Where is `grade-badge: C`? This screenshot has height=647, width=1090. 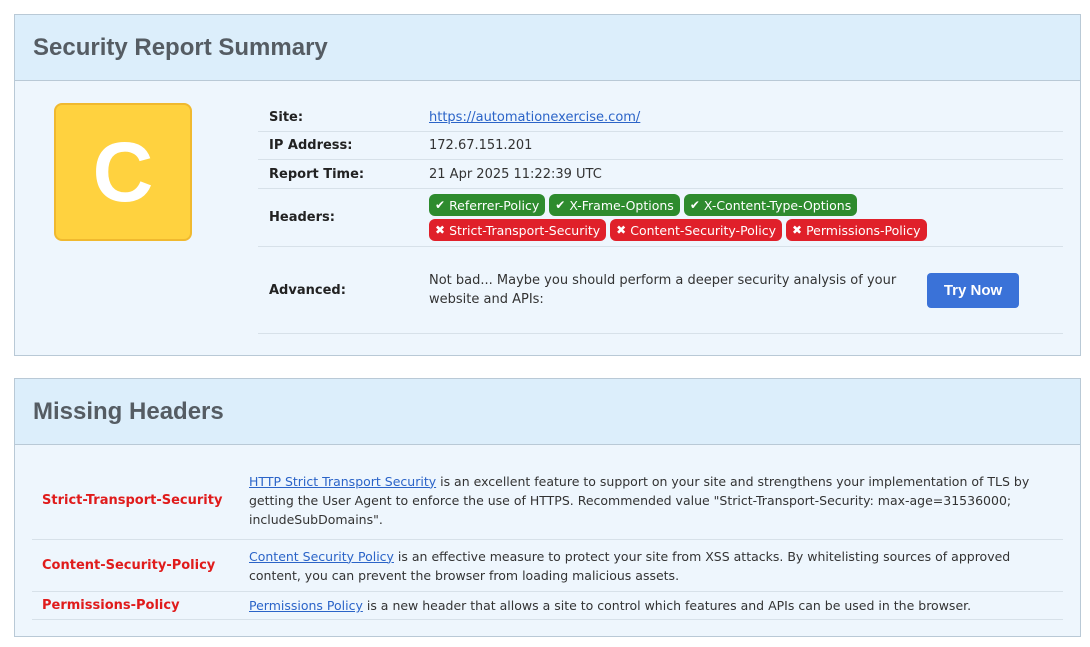 grade-badge: C is located at coordinates (123, 172).